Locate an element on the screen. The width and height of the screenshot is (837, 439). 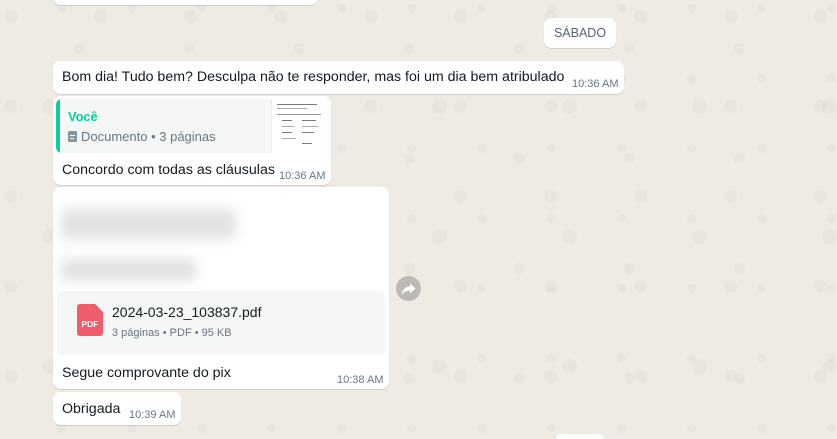
previous-message-bubble is located at coordinates (185, 2).